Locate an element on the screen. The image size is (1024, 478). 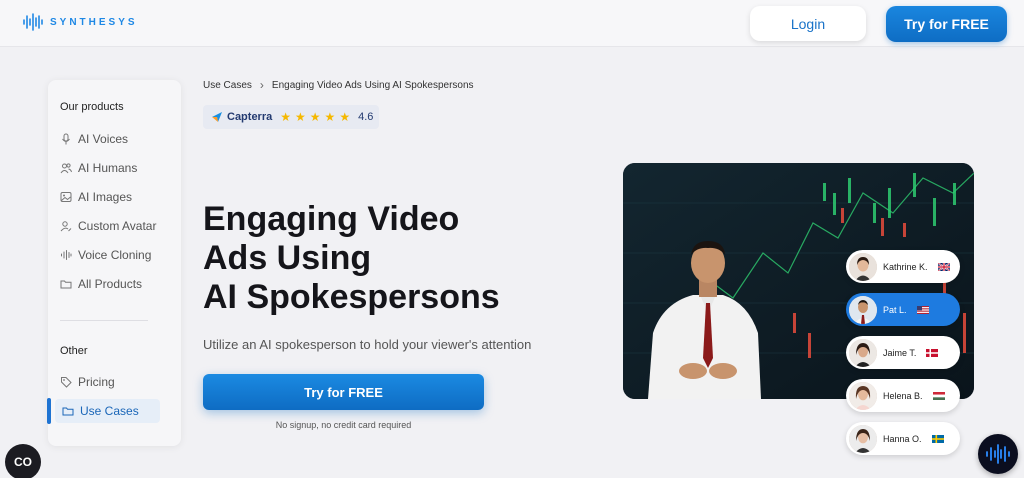
avatar-name: Jaime T. is located at coordinates (900, 352).